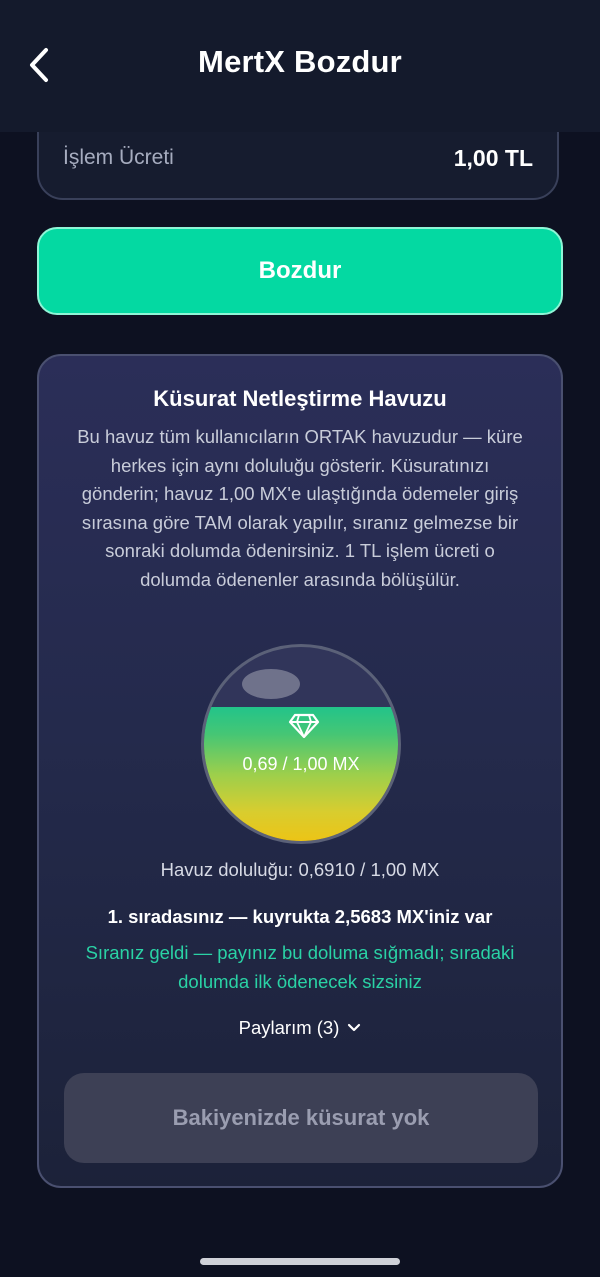 This screenshot has width=600, height=1277. Describe the element at coordinates (301, 1118) in the screenshot. I see `no-fraction-button: Bakiyenizde küsurat yok` at that location.